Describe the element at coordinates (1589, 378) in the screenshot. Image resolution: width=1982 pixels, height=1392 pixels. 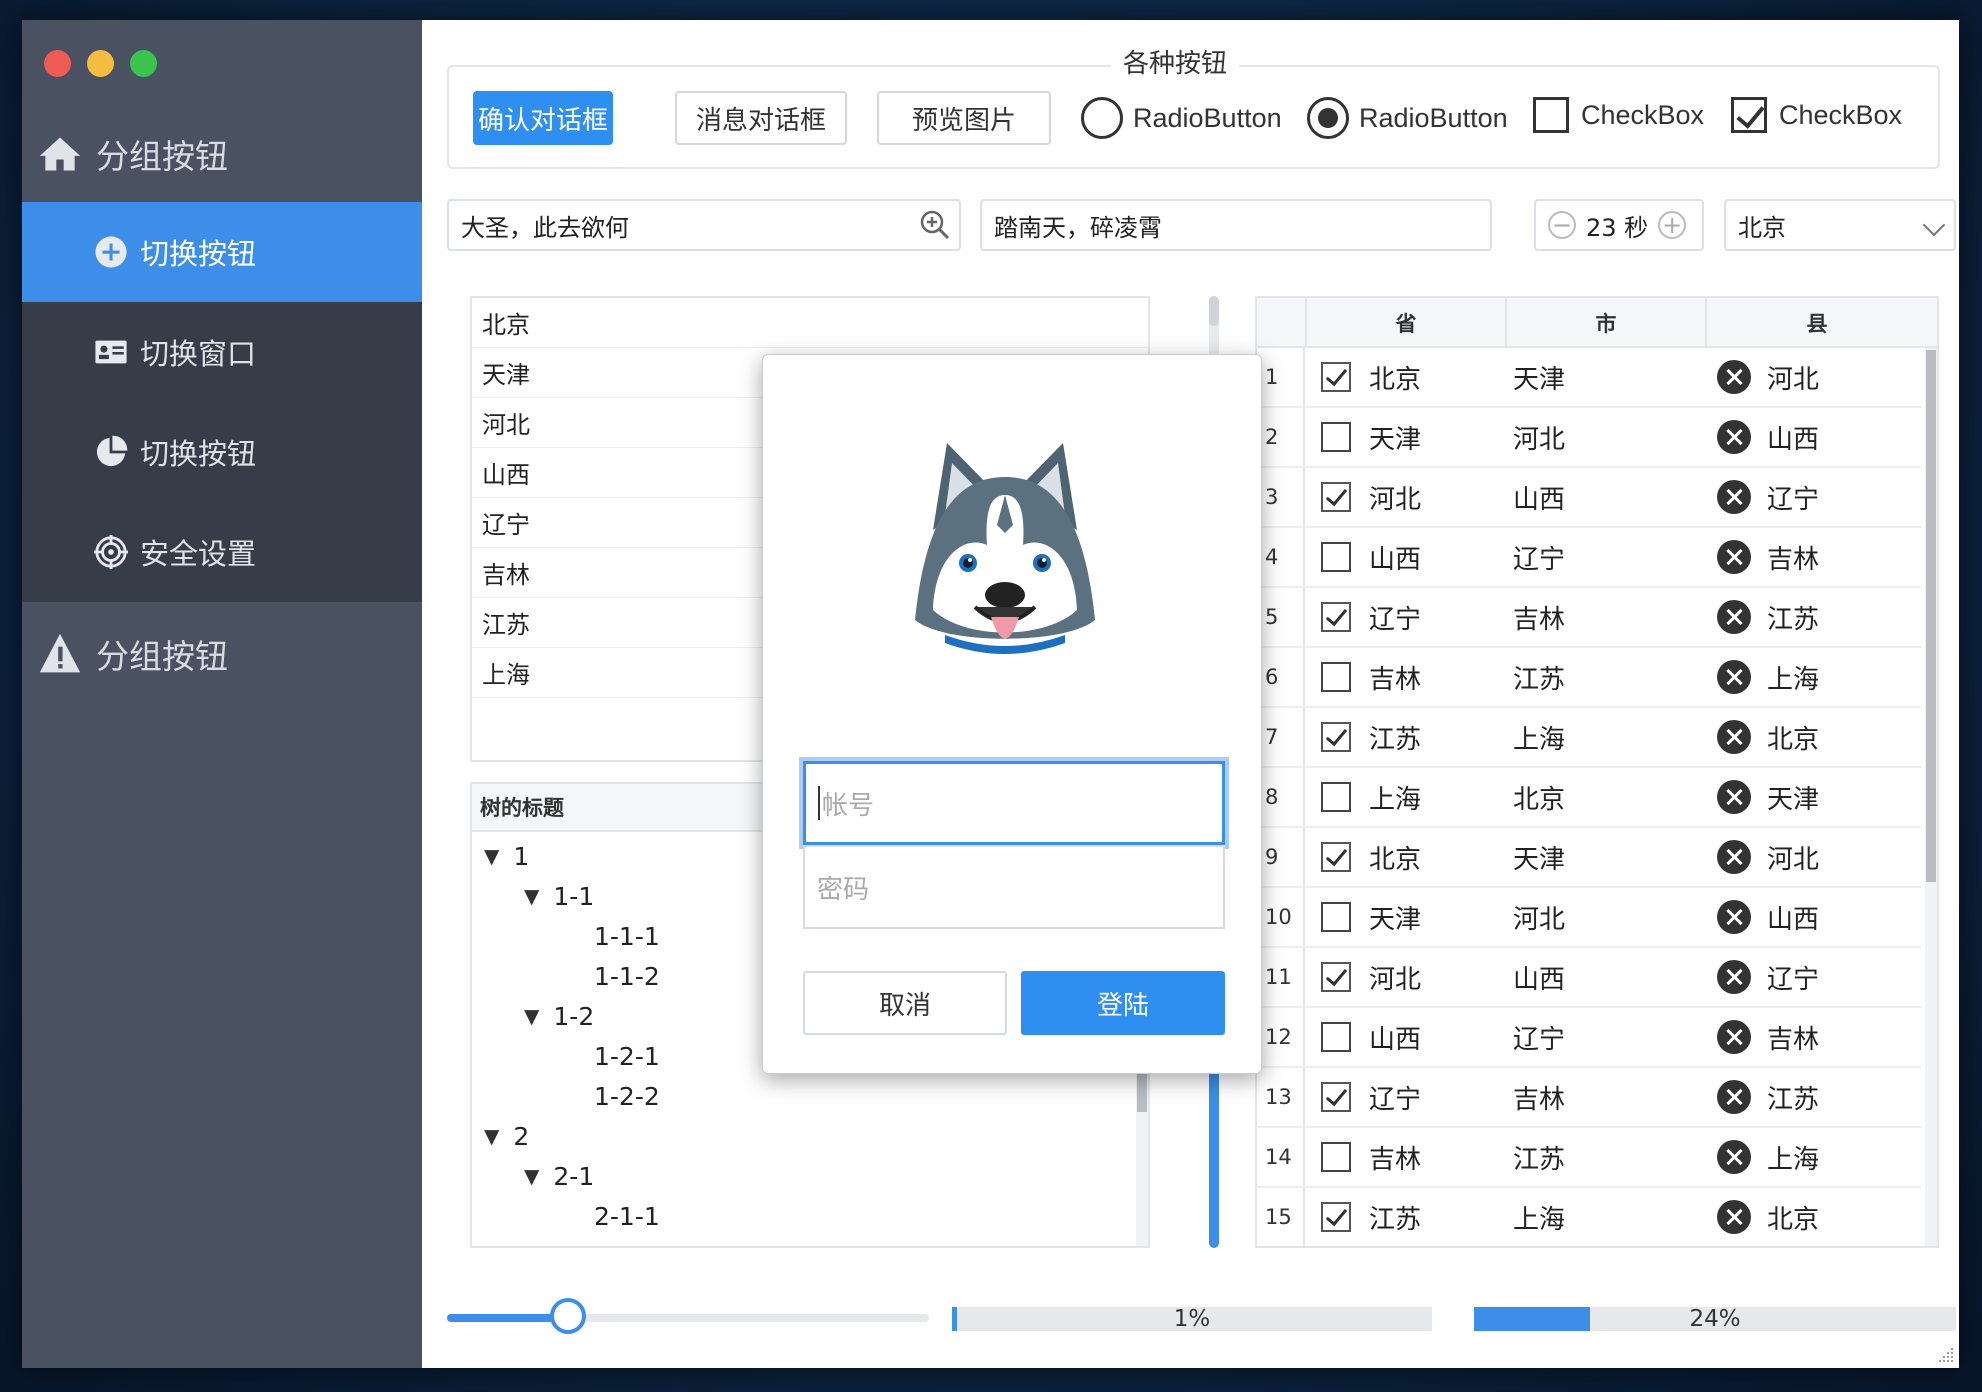
I see `table-row: 1 北京 天津 河北` at that location.